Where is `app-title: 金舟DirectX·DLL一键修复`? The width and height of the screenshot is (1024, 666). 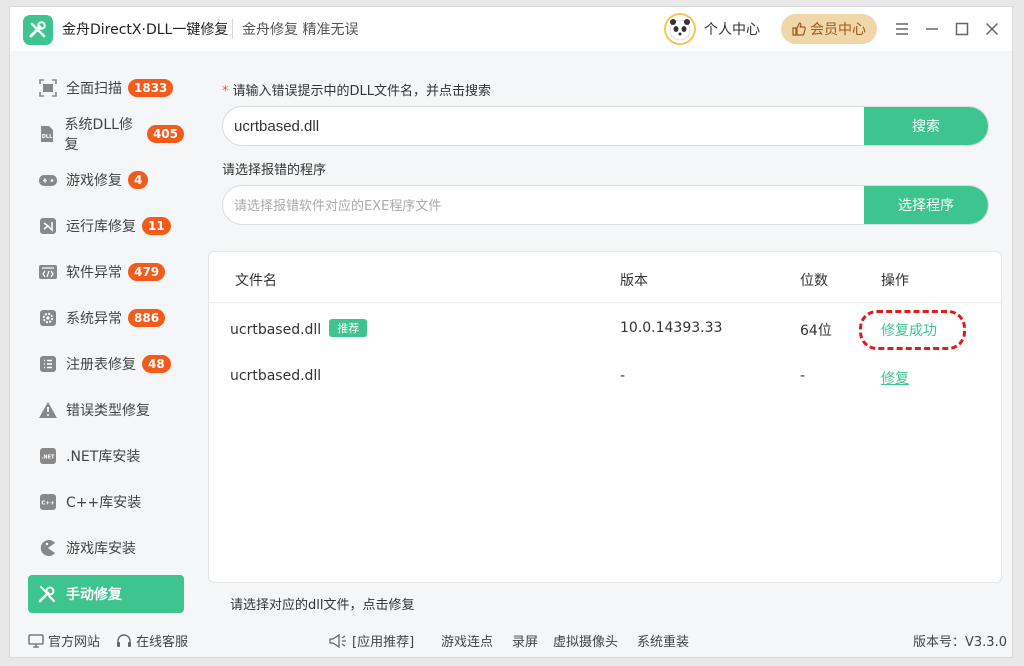 app-title: 金舟DirectX·DLL一键修复 is located at coordinates (145, 30).